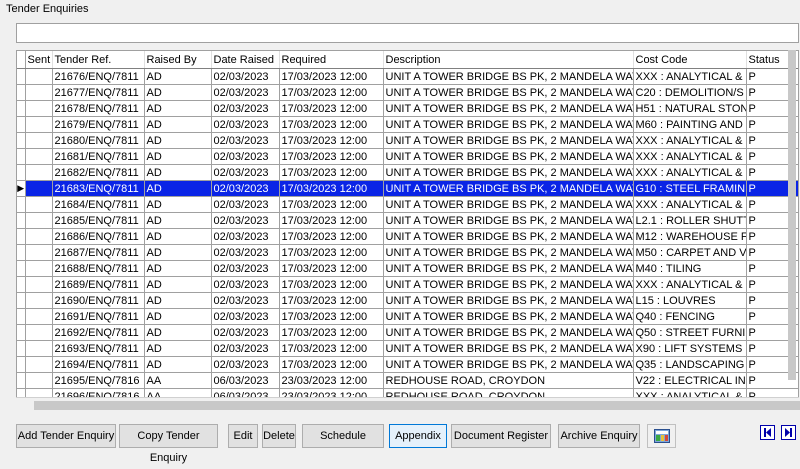 Image resolution: width=800 pixels, height=469 pixels. What do you see at coordinates (98, 108) in the screenshot?
I see `cell-tender-ref: 21678/ENQ/7811` at bounding box center [98, 108].